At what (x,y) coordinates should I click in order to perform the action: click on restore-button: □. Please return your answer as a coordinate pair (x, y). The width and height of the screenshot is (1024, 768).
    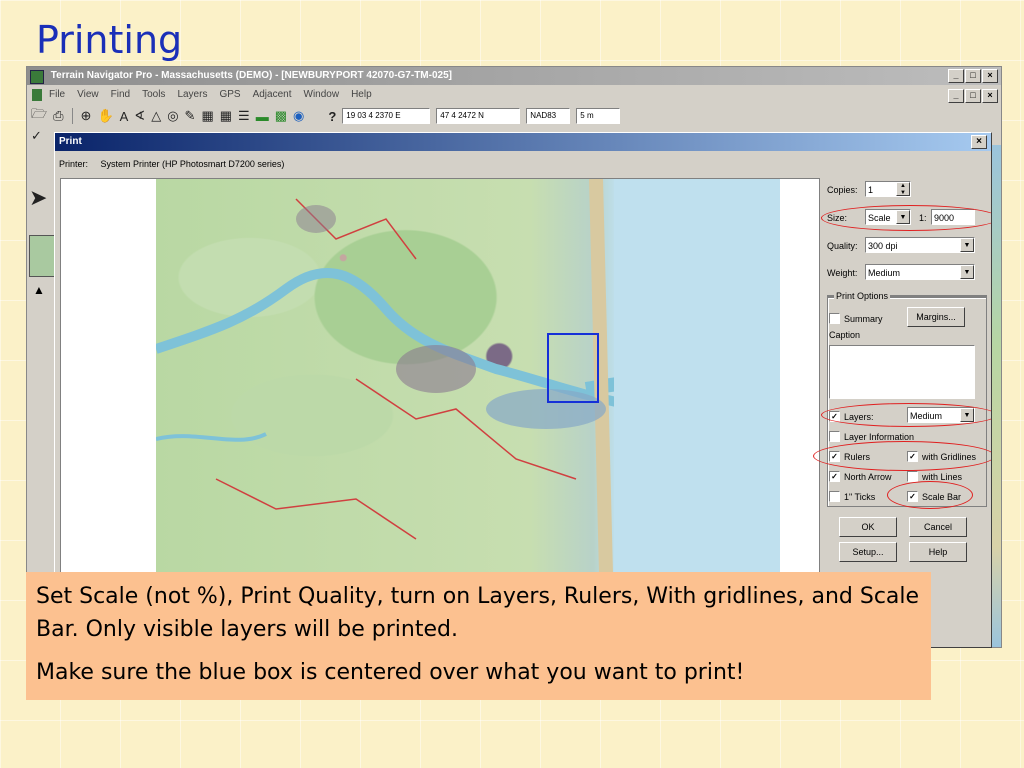
    Looking at the image, I should click on (973, 76).